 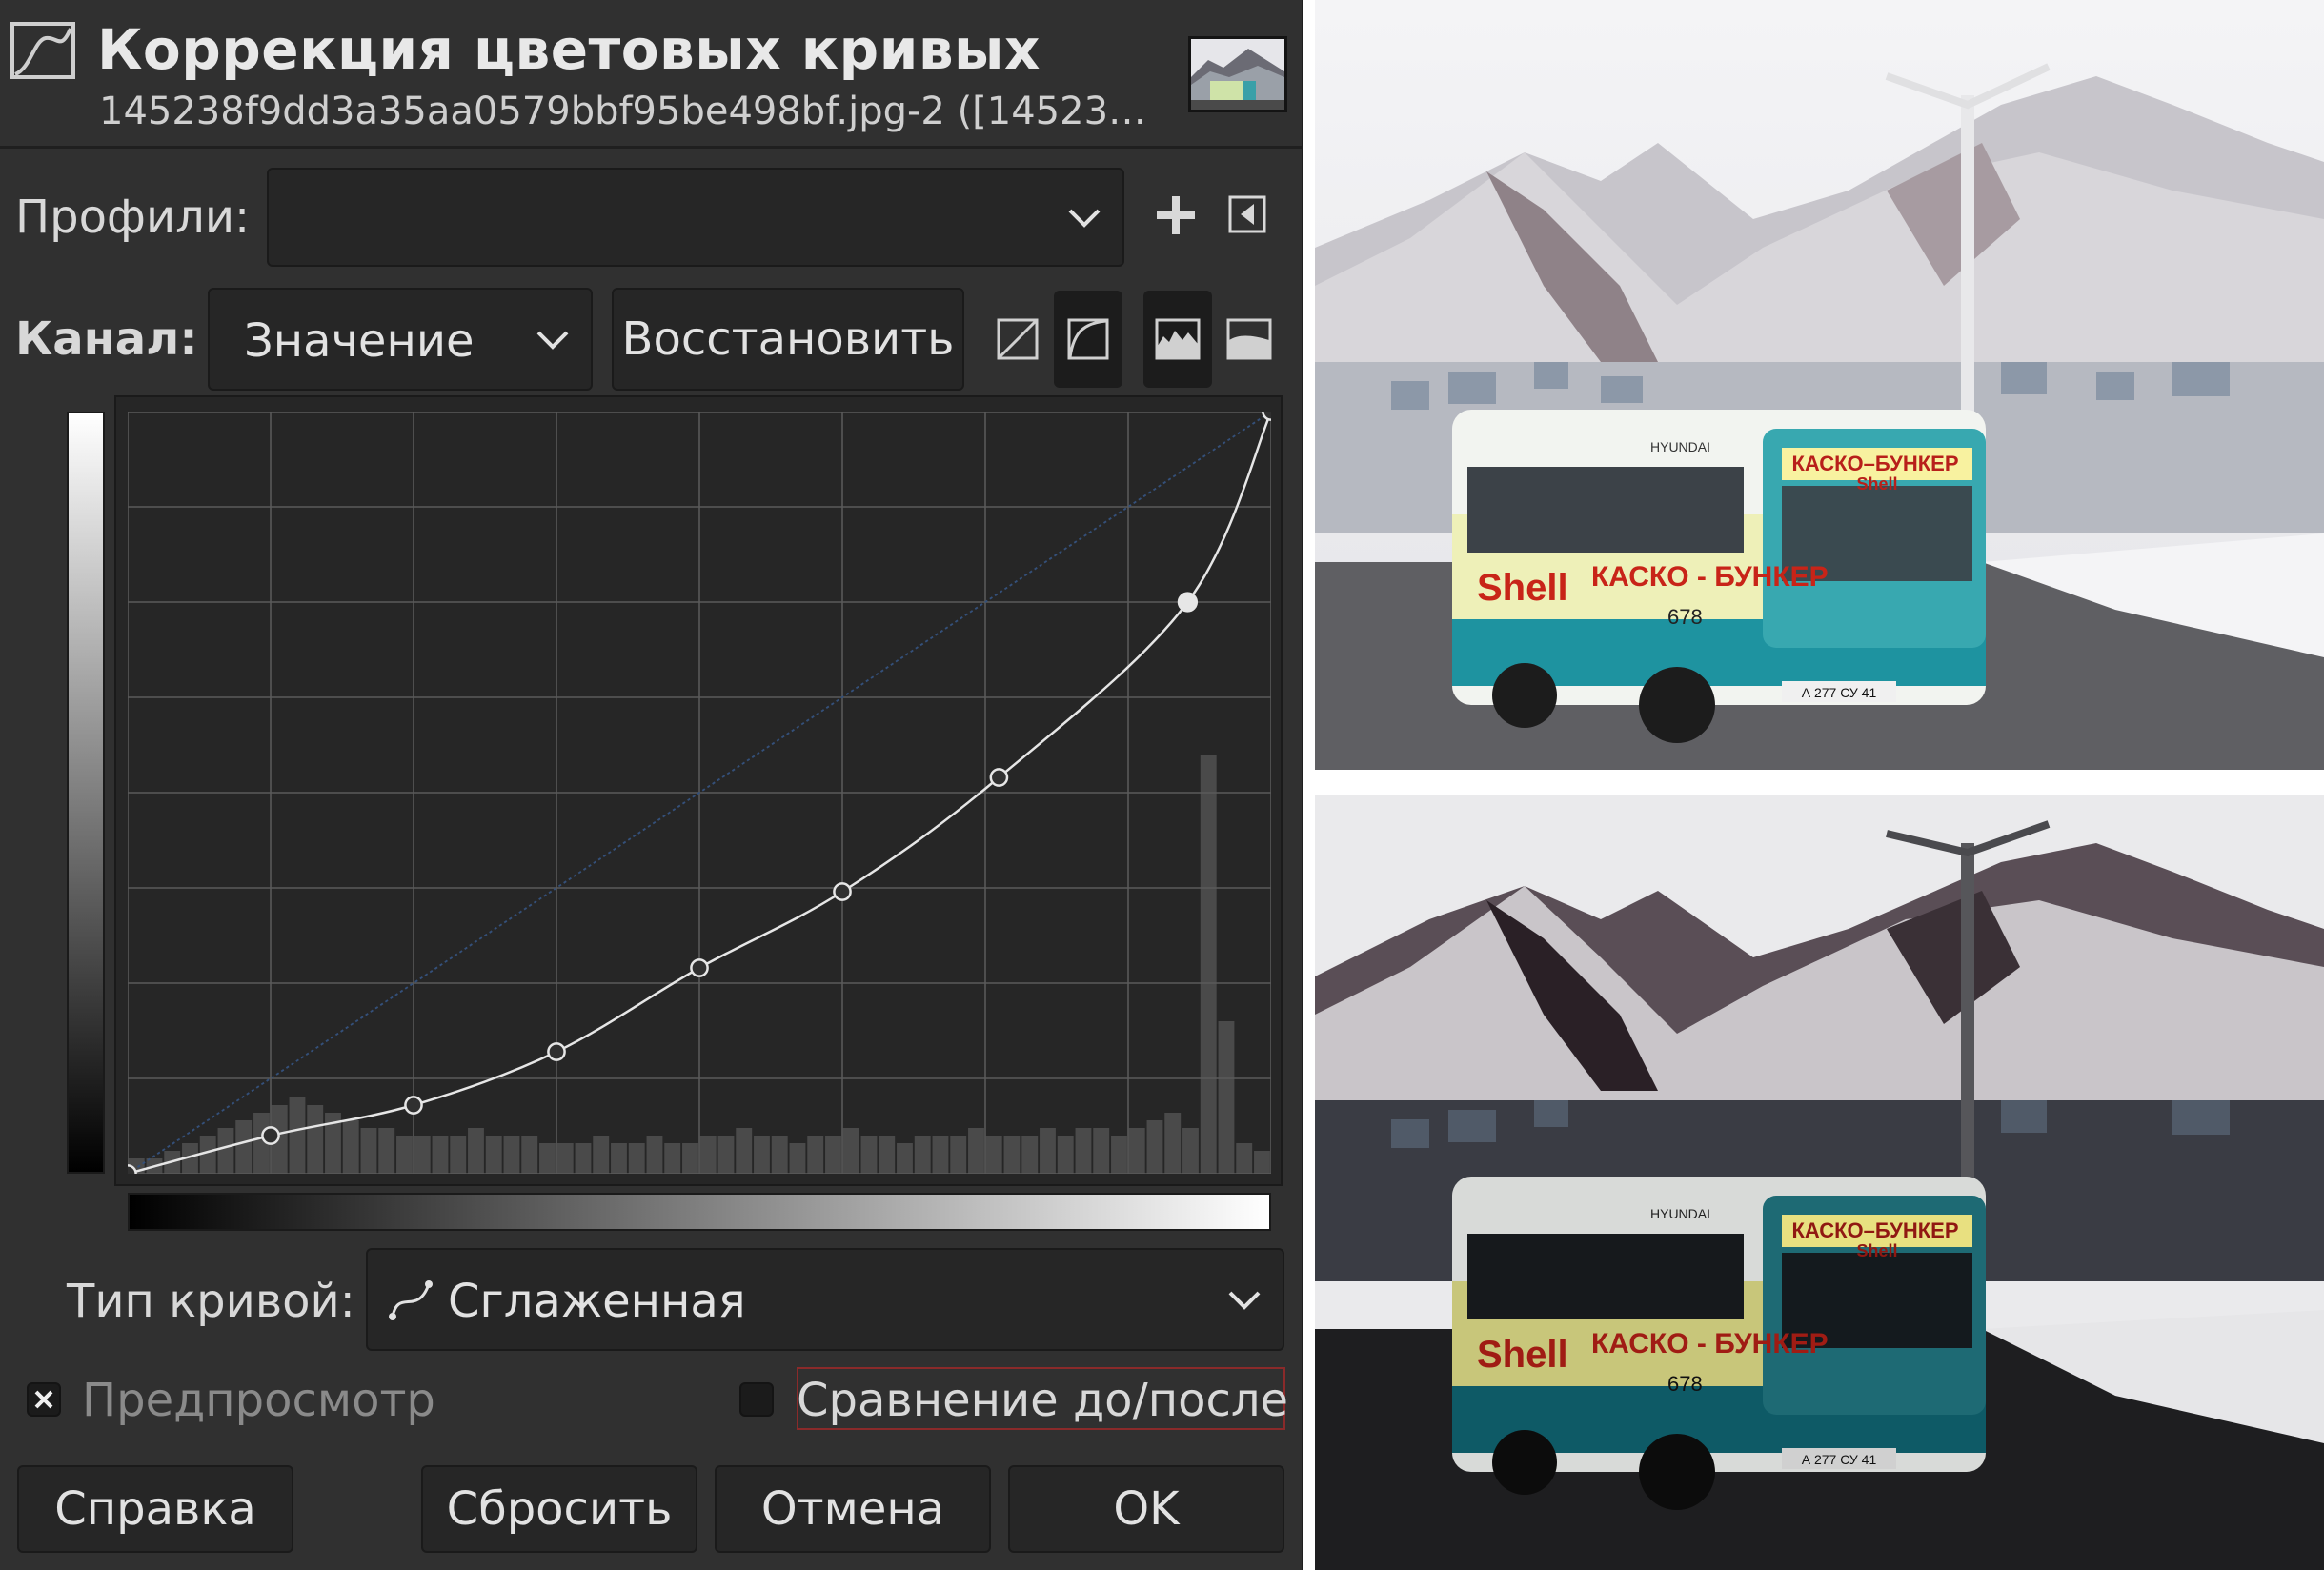 What do you see at coordinates (1247, 214) in the screenshot?
I see `profile-menu-icon` at bounding box center [1247, 214].